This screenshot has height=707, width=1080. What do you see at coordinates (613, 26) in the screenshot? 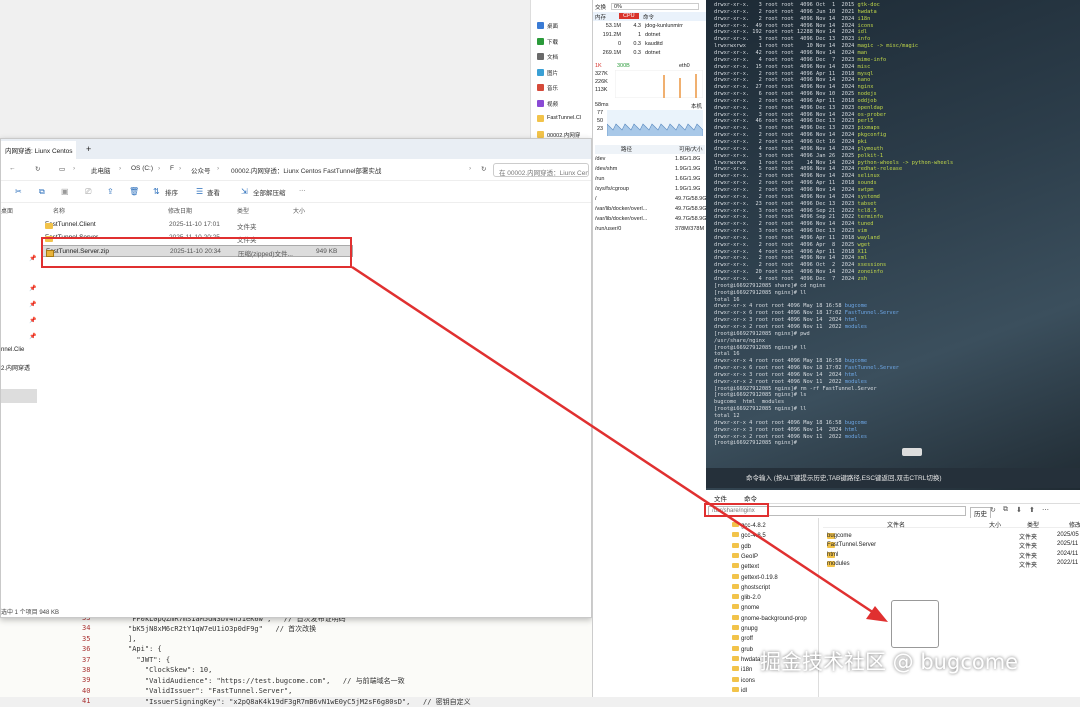
I see `proc-mem: 53.1M` at bounding box center [613, 26].